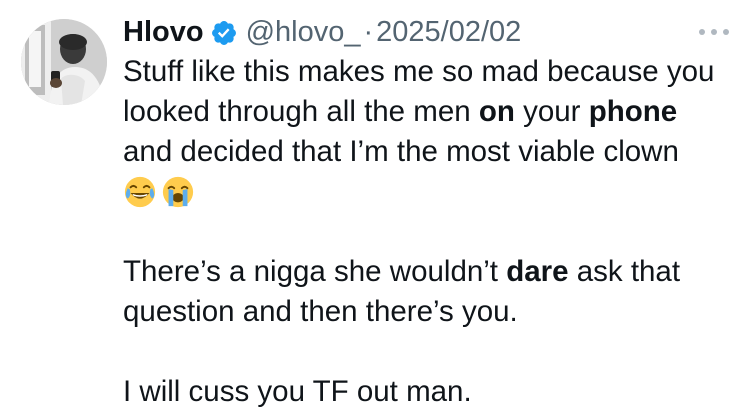 This screenshot has height=412, width=750. I want to click on bold-text: dare, so click(537, 271).